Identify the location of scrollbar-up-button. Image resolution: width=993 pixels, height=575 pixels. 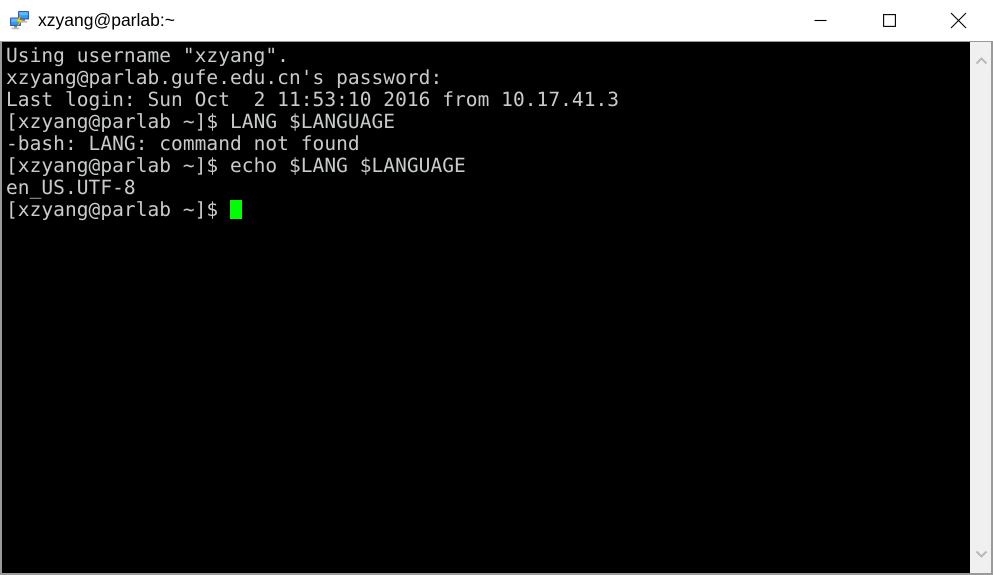
(981, 61).